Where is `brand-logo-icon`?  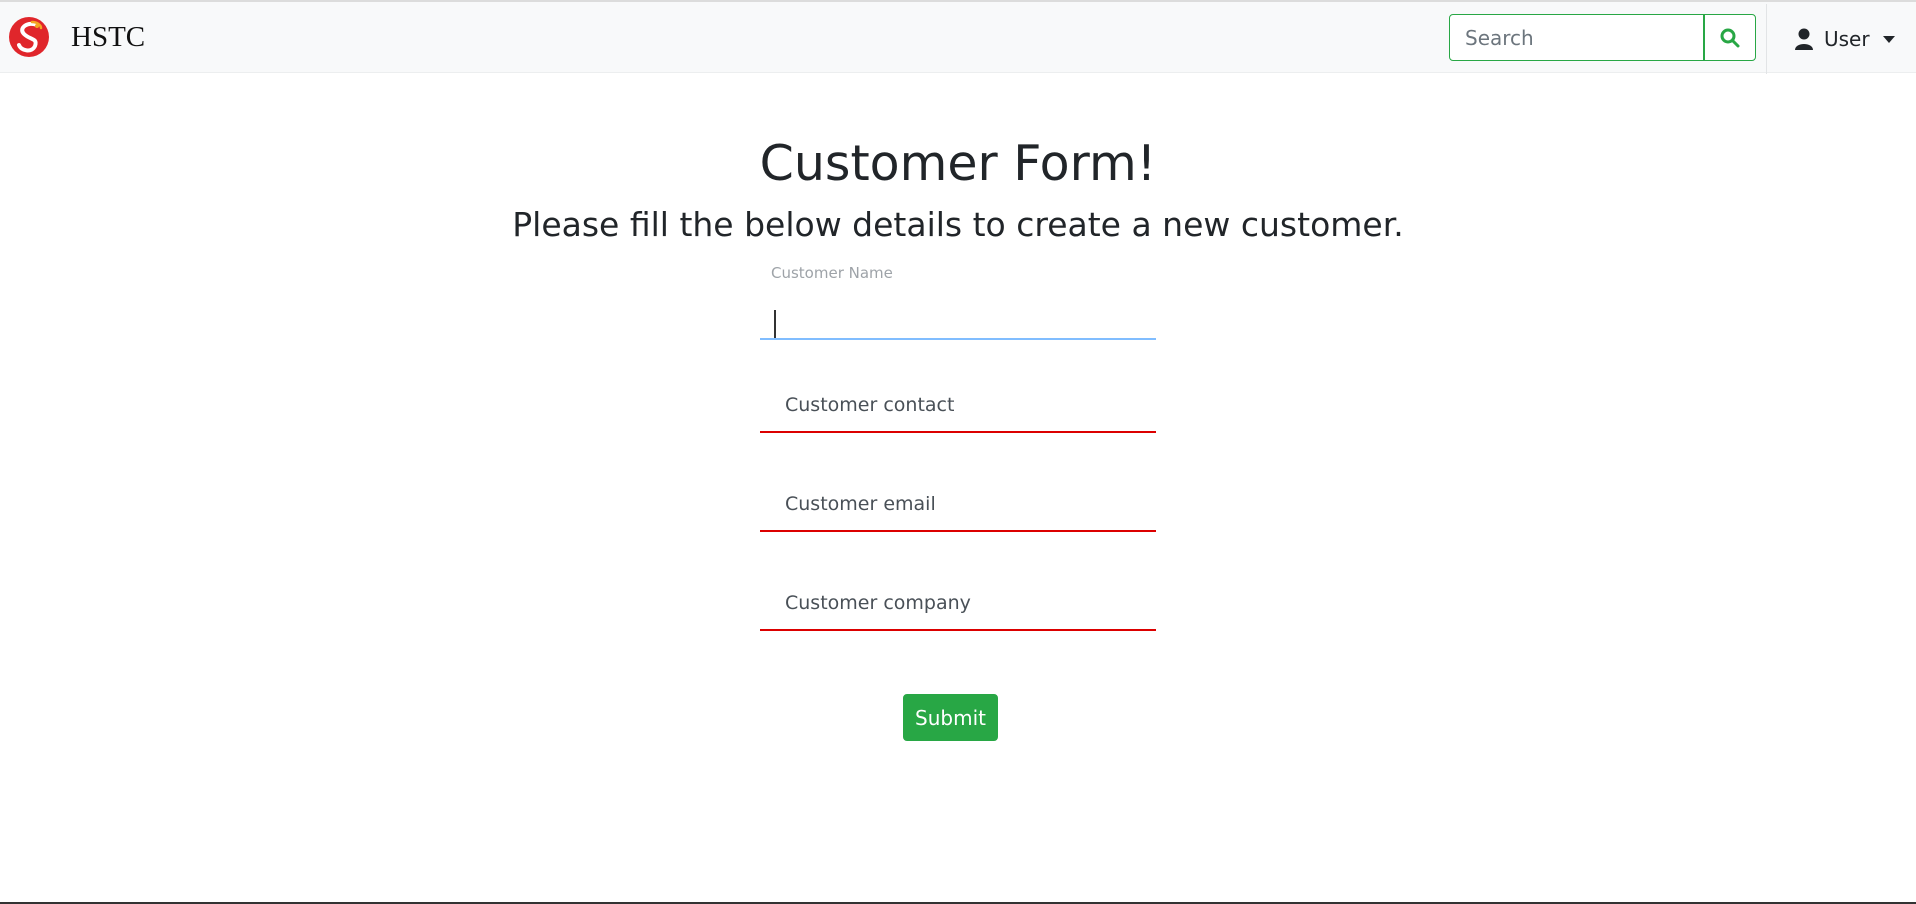 brand-logo-icon is located at coordinates (29, 37).